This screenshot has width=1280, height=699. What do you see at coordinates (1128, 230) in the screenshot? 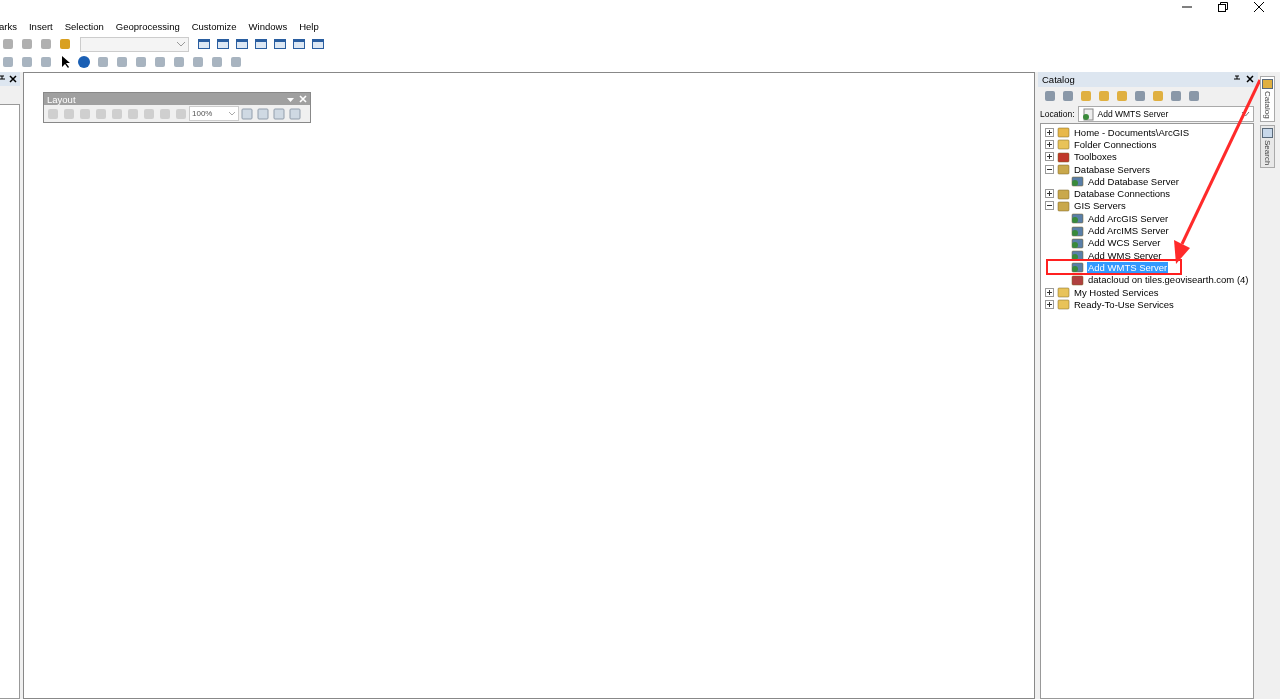
I see `tree-item: Add ArcIMS Server` at bounding box center [1128, 230].